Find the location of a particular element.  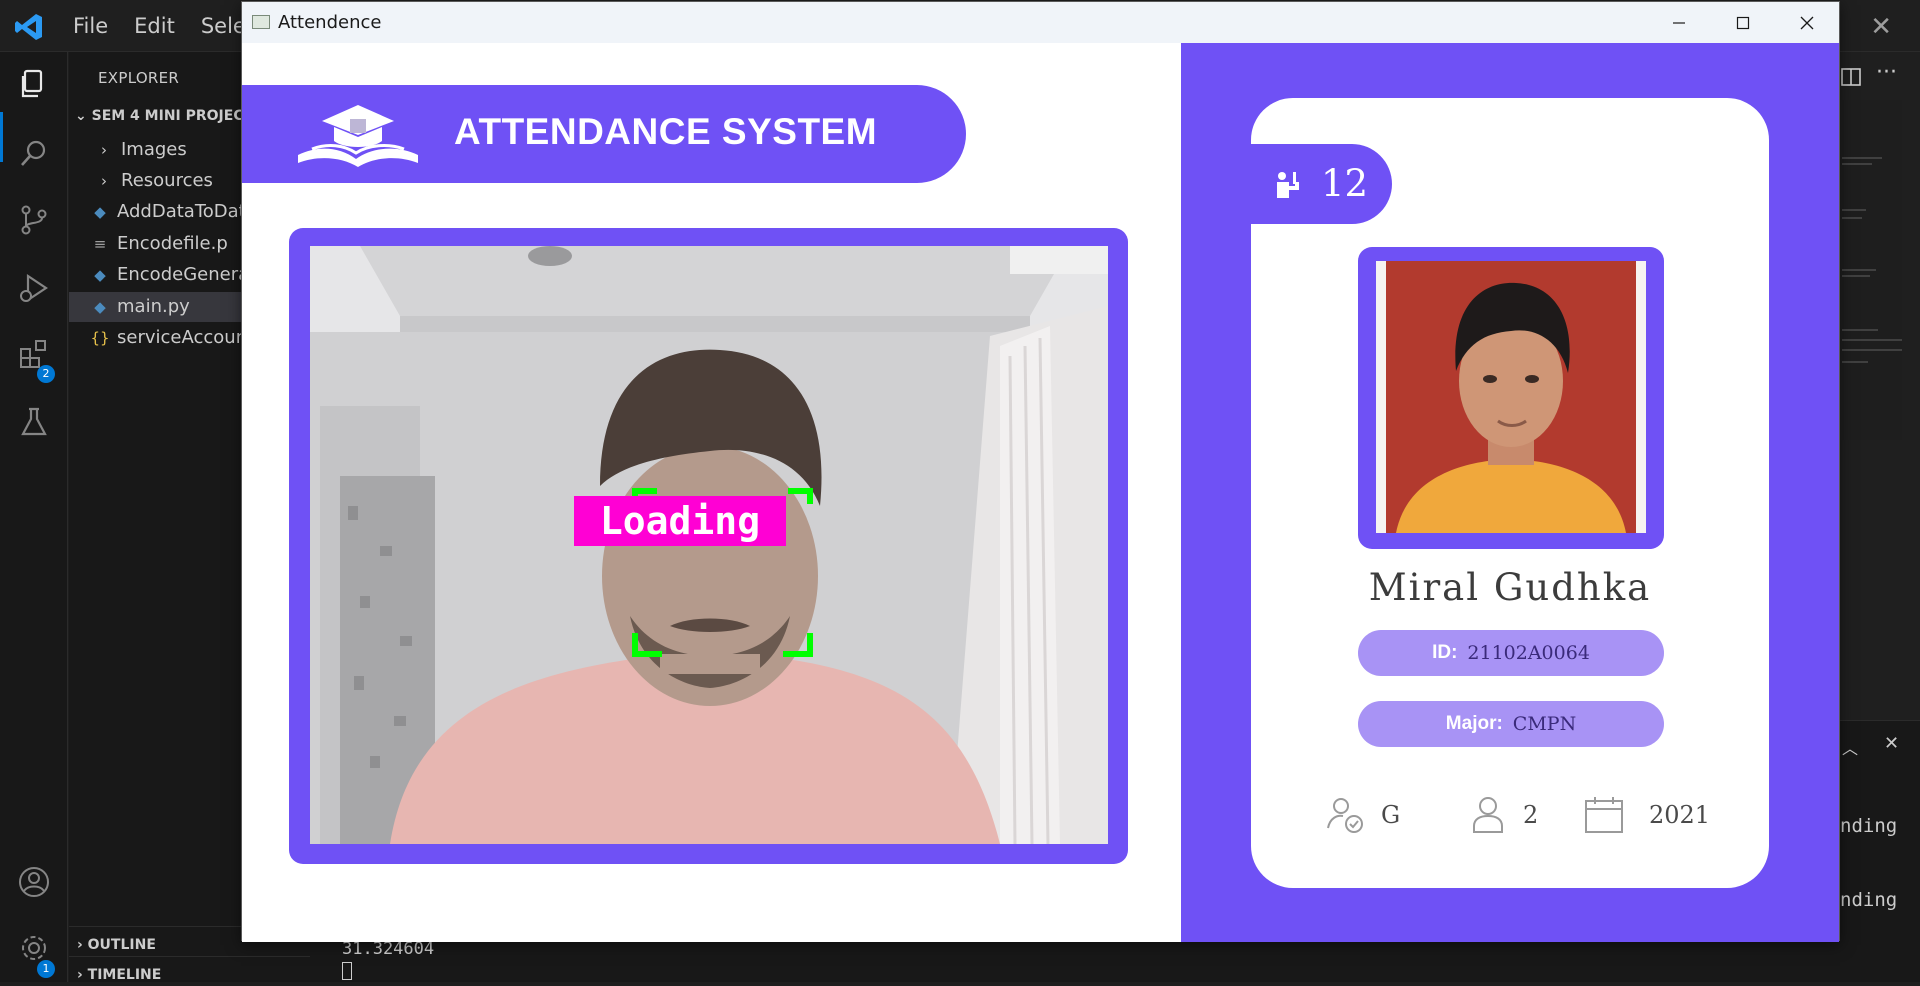

panel-right: ︿ ✕ nding nding is located at coordinates (1879, 851).